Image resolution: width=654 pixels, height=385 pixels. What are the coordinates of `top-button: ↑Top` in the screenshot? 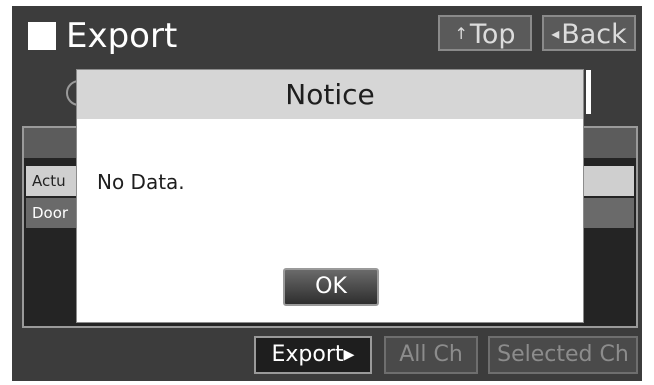 It's located at (485, 33).